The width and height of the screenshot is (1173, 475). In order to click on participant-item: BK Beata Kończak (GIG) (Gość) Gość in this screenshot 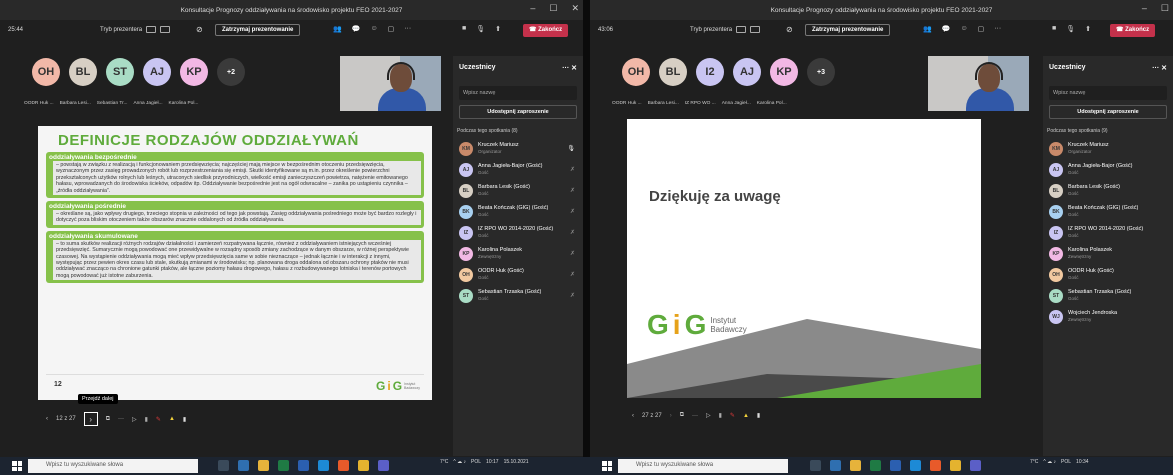, I will do `click(1108, 211)`.